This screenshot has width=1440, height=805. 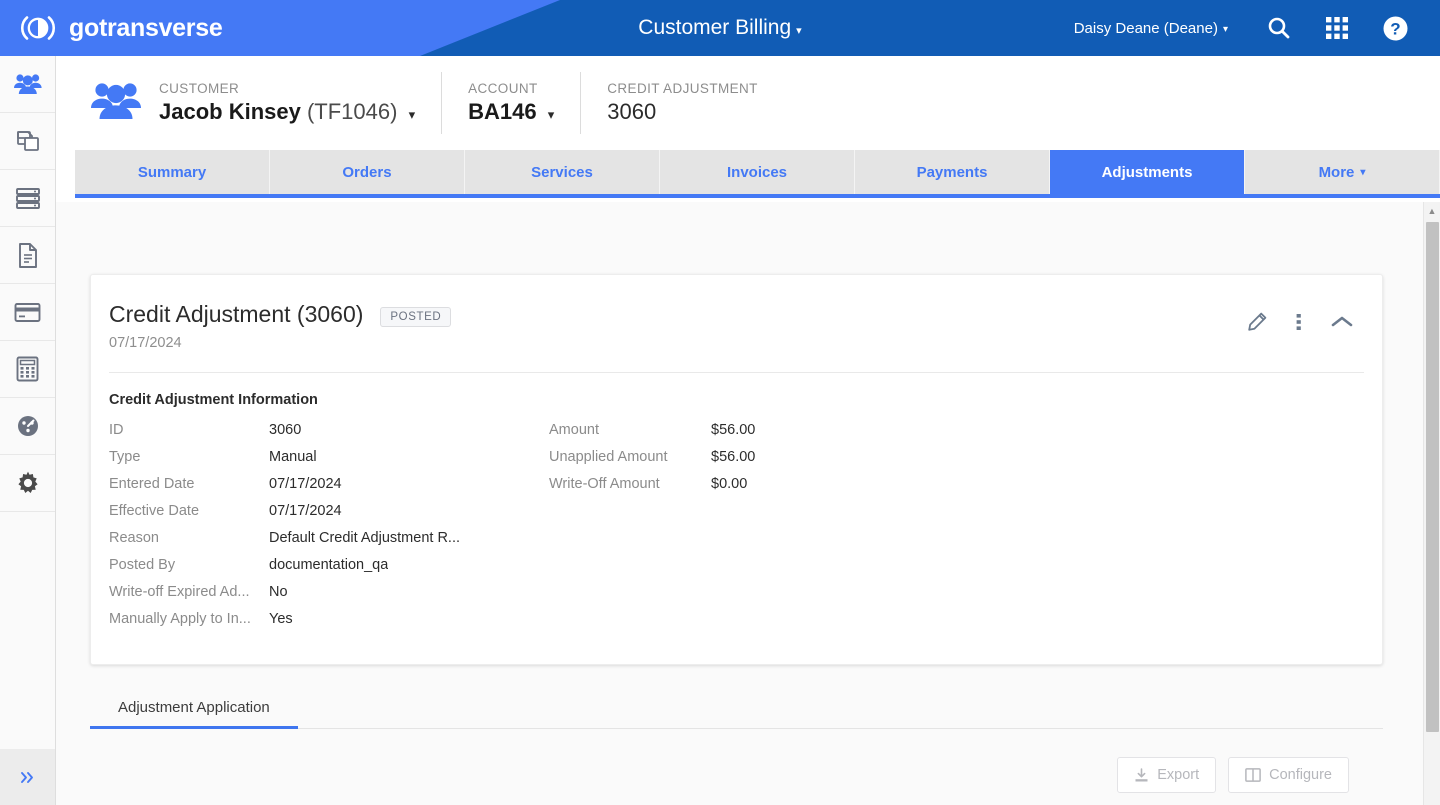 I want to click on apps-grid-icon, so click(x=1337, y=28).